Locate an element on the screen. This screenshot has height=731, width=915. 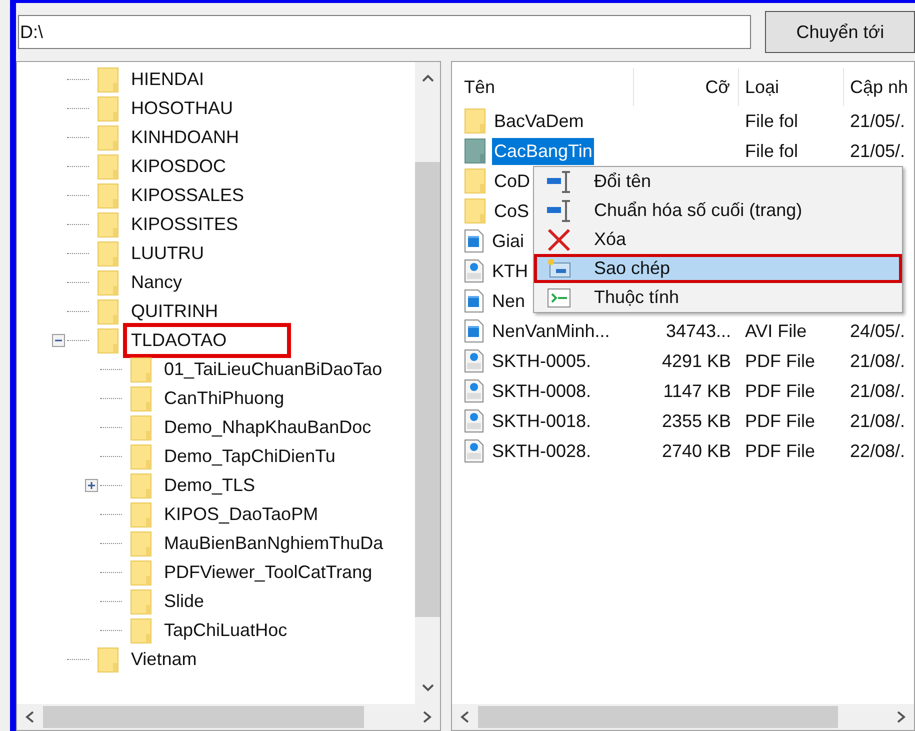
folder-label: Vietnam is located at coordinates (164, 659).